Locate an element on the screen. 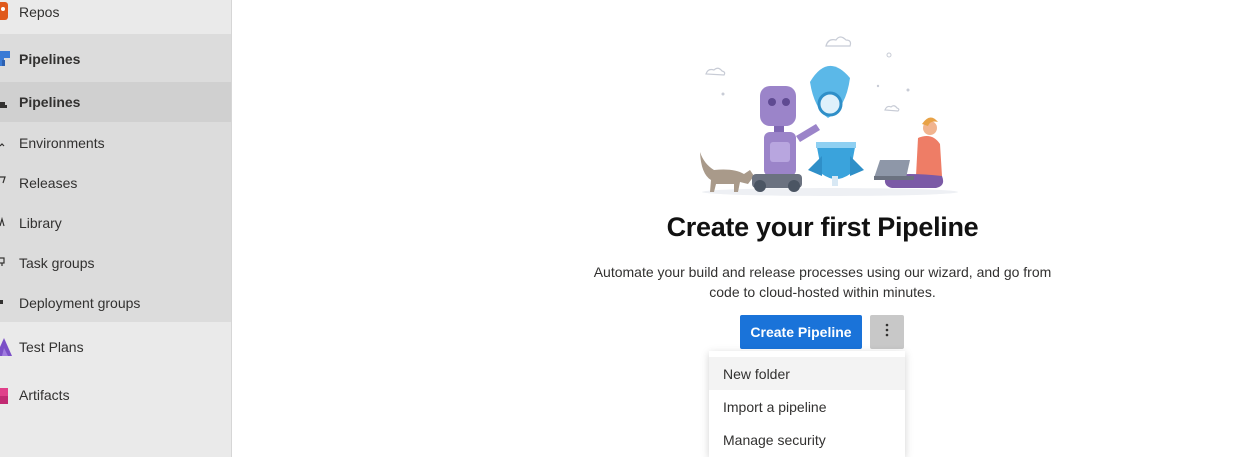  sidebar-item-label: Artifacts is located at coordinates (44, 395).